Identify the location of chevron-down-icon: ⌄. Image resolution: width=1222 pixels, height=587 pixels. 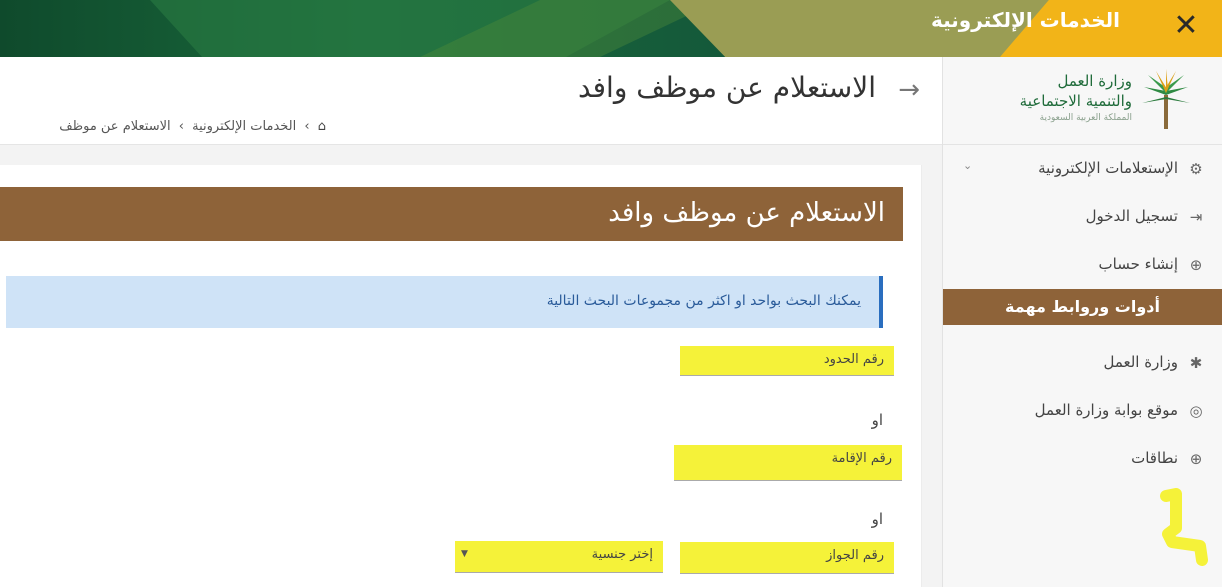
(967, 165).